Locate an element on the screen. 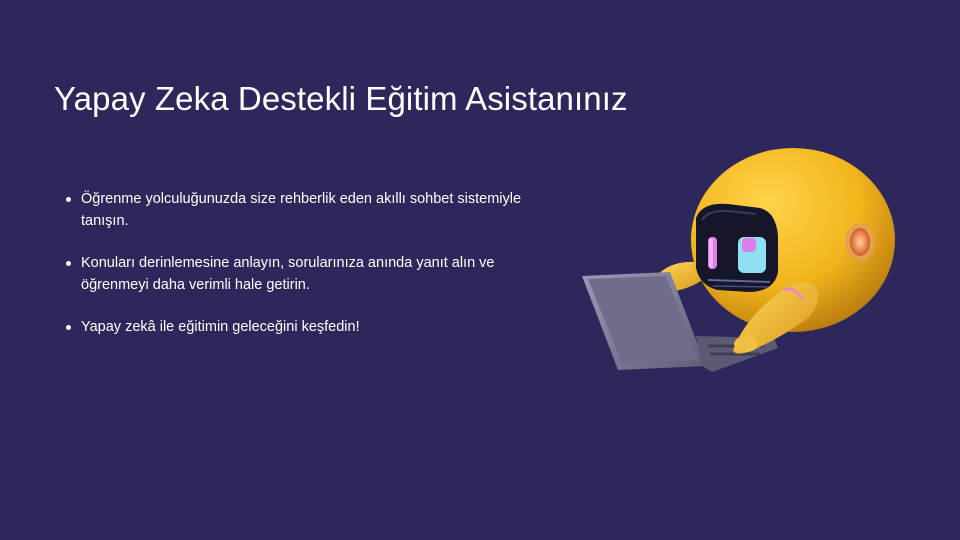  slide-title: Yapay Zeka Destekli Eğitim Asistanınız is located at coordinates (341, 98).